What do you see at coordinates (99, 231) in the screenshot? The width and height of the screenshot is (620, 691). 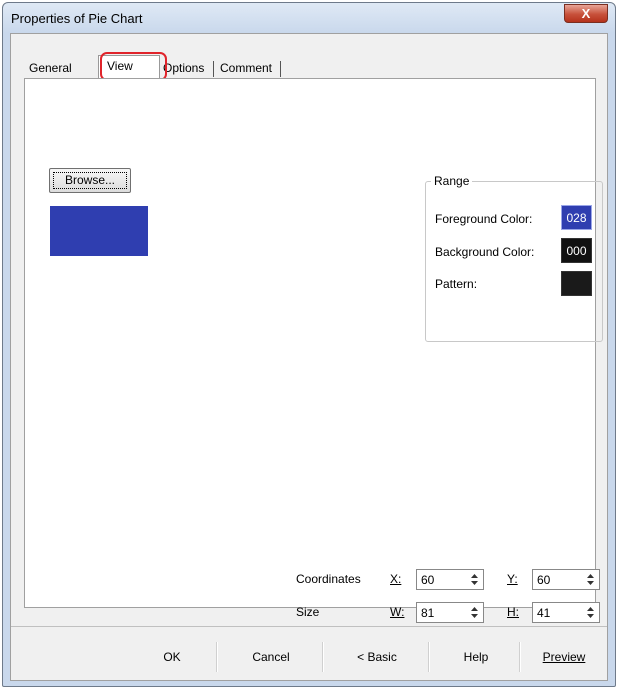 I see `shape-preview` at bounding box center [99, 231].